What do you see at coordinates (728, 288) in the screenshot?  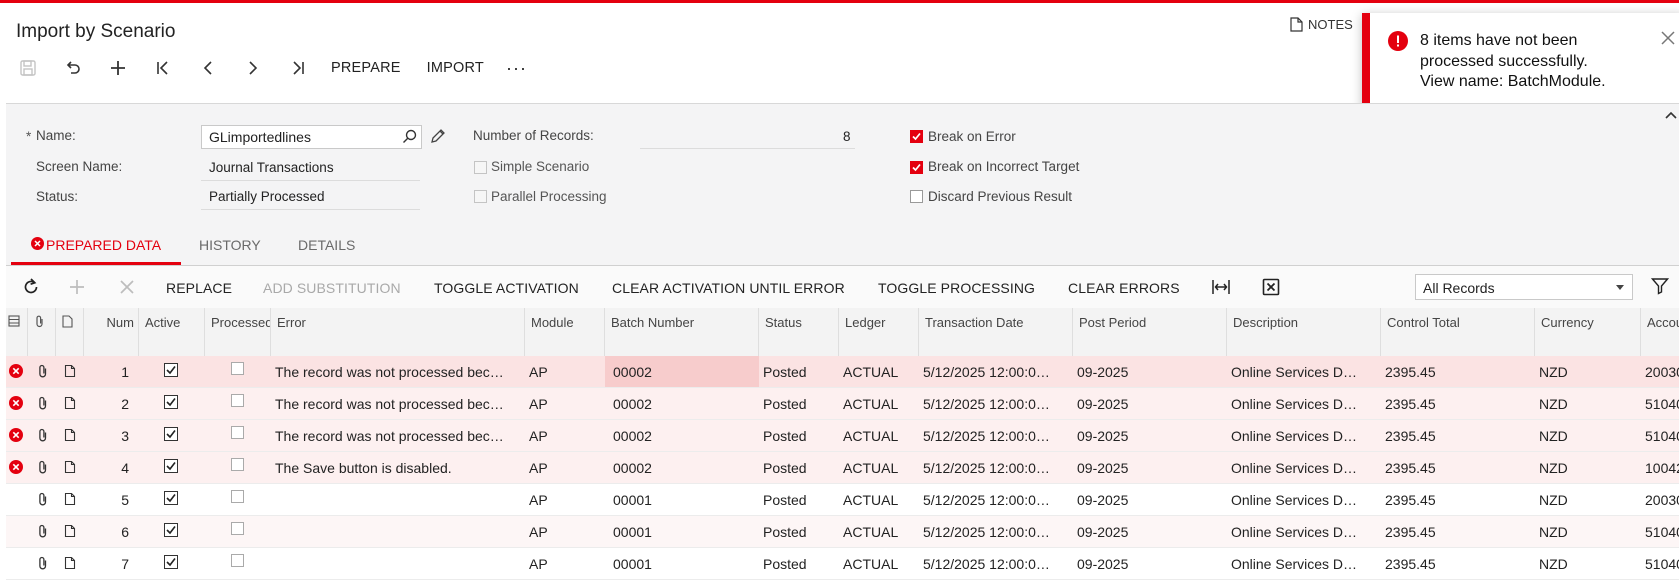 I see `clear-activation-button: CLEAR ACTIVATION UNTIL ERROR` at bounding box center [728, 288].